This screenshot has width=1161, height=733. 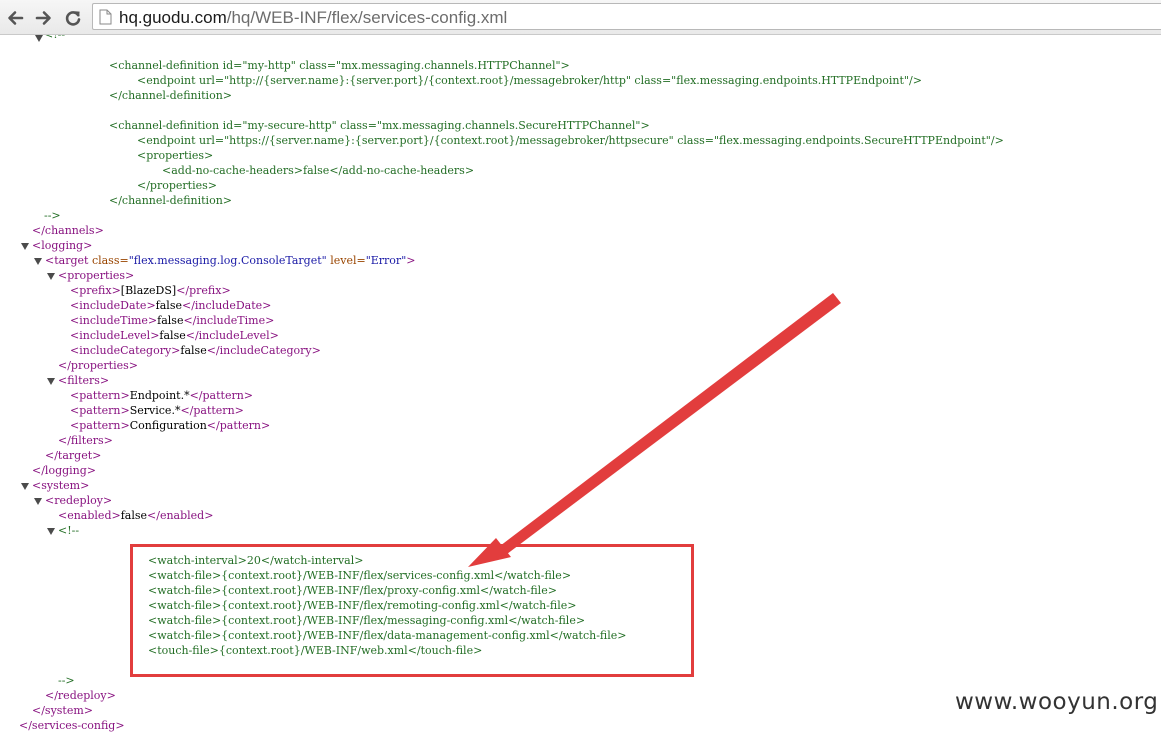 What do you see at coordinates (105, 17) in the screenshot?
I see `page-icon` at bounding box center [105, 17].